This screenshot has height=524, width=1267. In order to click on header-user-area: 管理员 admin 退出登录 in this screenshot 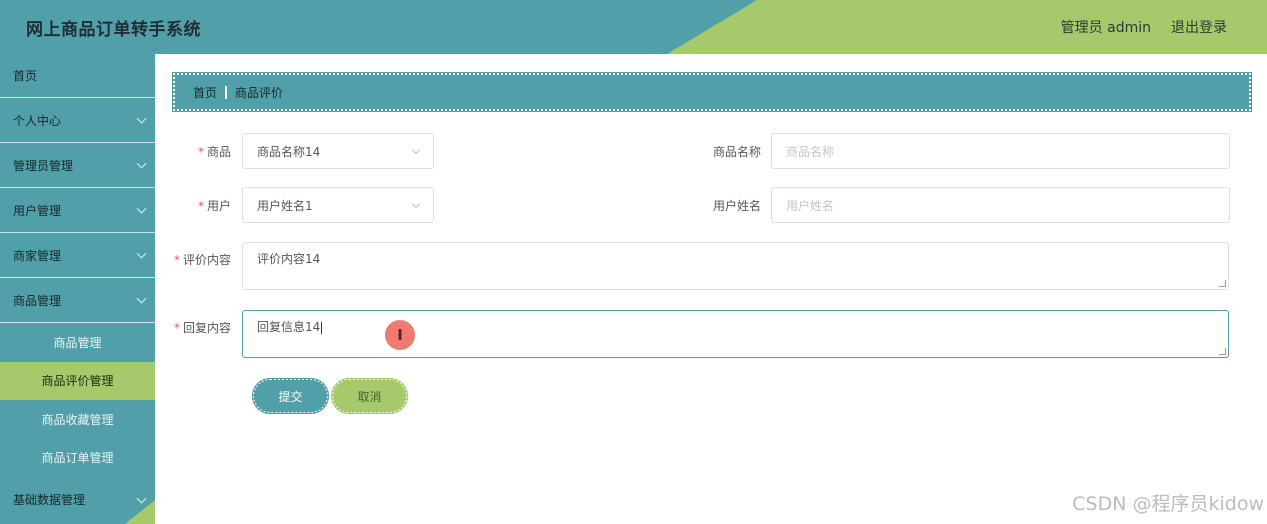, I will do `click(1144, 27)`.